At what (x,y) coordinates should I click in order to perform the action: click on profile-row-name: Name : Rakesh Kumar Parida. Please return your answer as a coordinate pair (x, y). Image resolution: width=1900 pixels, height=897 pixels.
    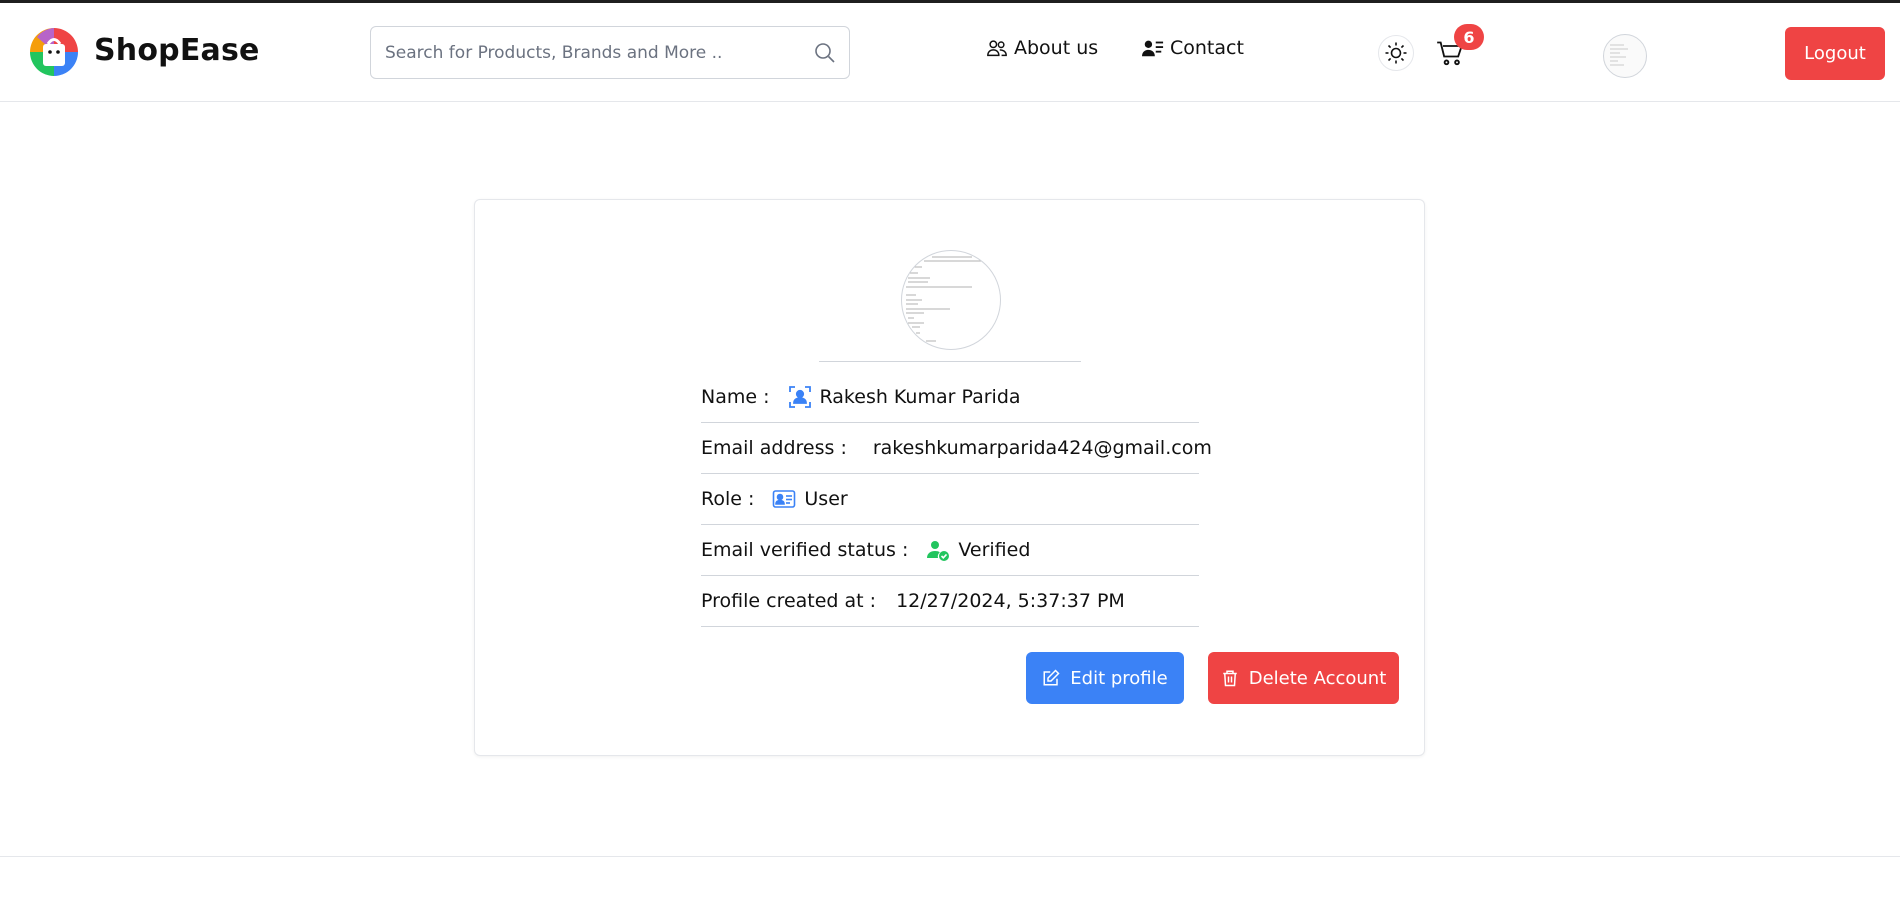
    Looking at the image, I should click on (950, 397).